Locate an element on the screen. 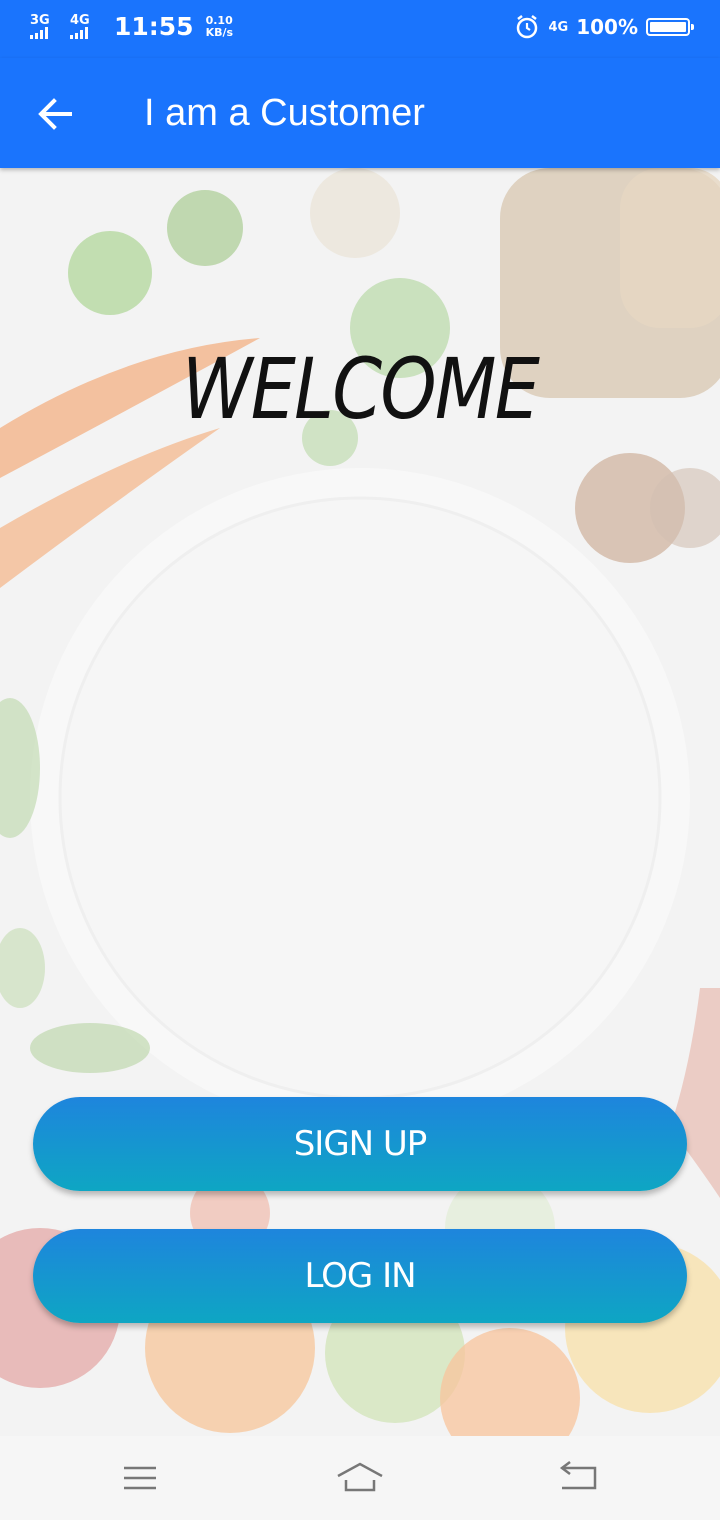 The image size is (720, 1520). back-icon is located at coordinates (578, 1478).